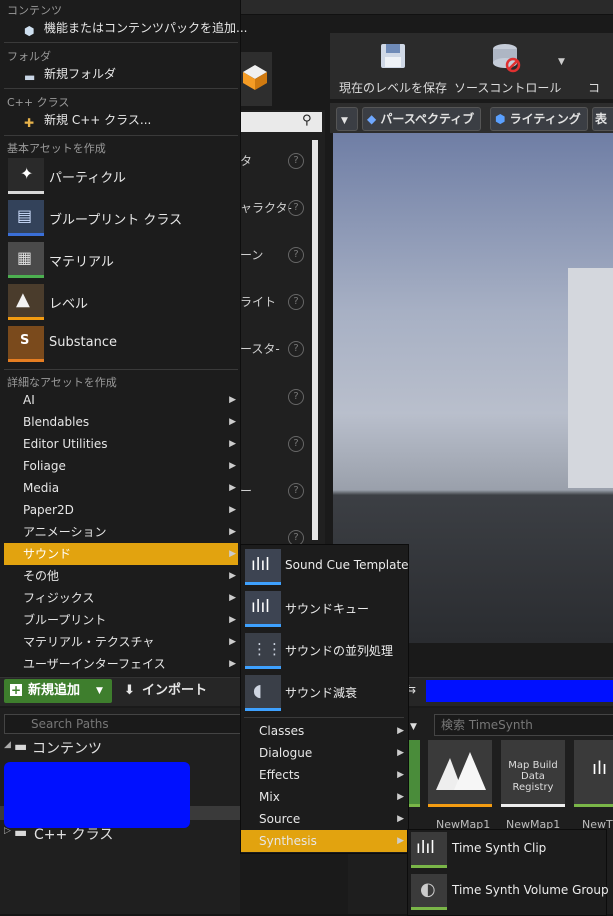 The width and height of the screenshot is (613, 916). Describe the element at coordinates (29, 123) in the screenshot. I see `cpp-class-icon: ✚` at that location.